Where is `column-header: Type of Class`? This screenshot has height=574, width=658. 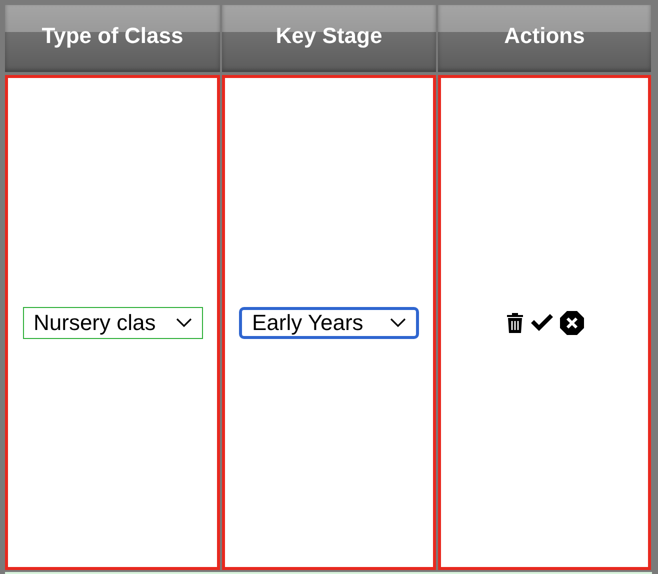
column-header: Type of Class is located at coordinates (112, 38).